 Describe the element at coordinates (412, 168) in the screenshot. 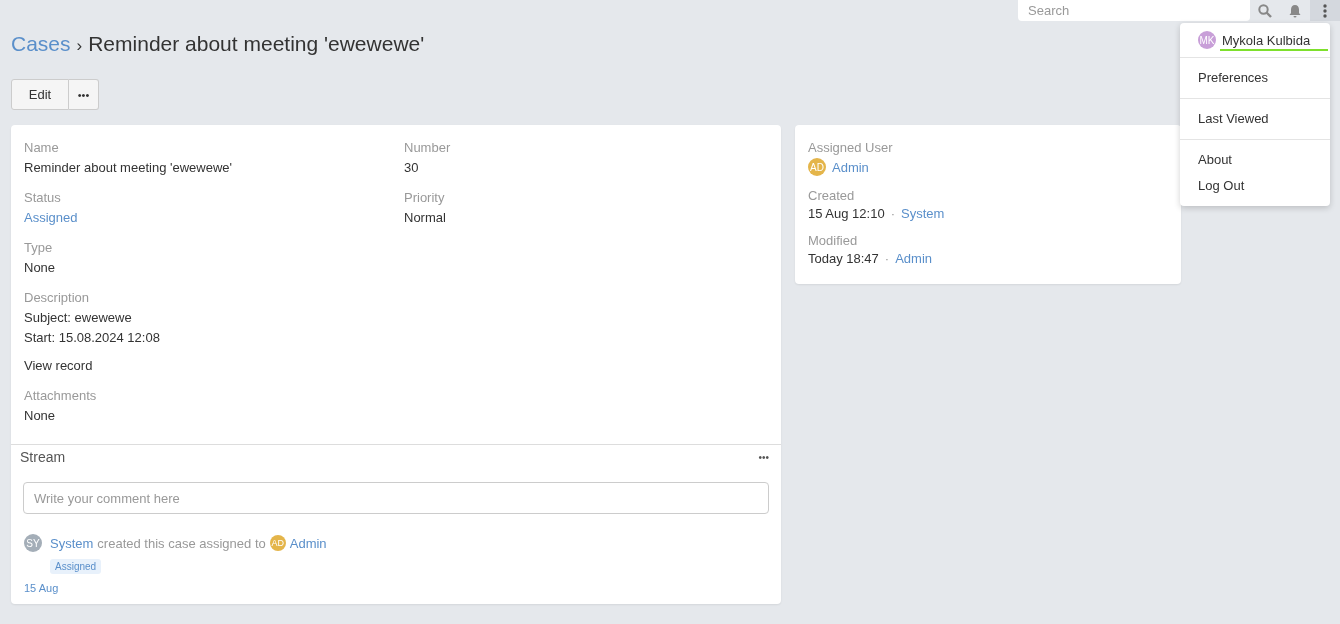

I see `field-value: 30` at that location.